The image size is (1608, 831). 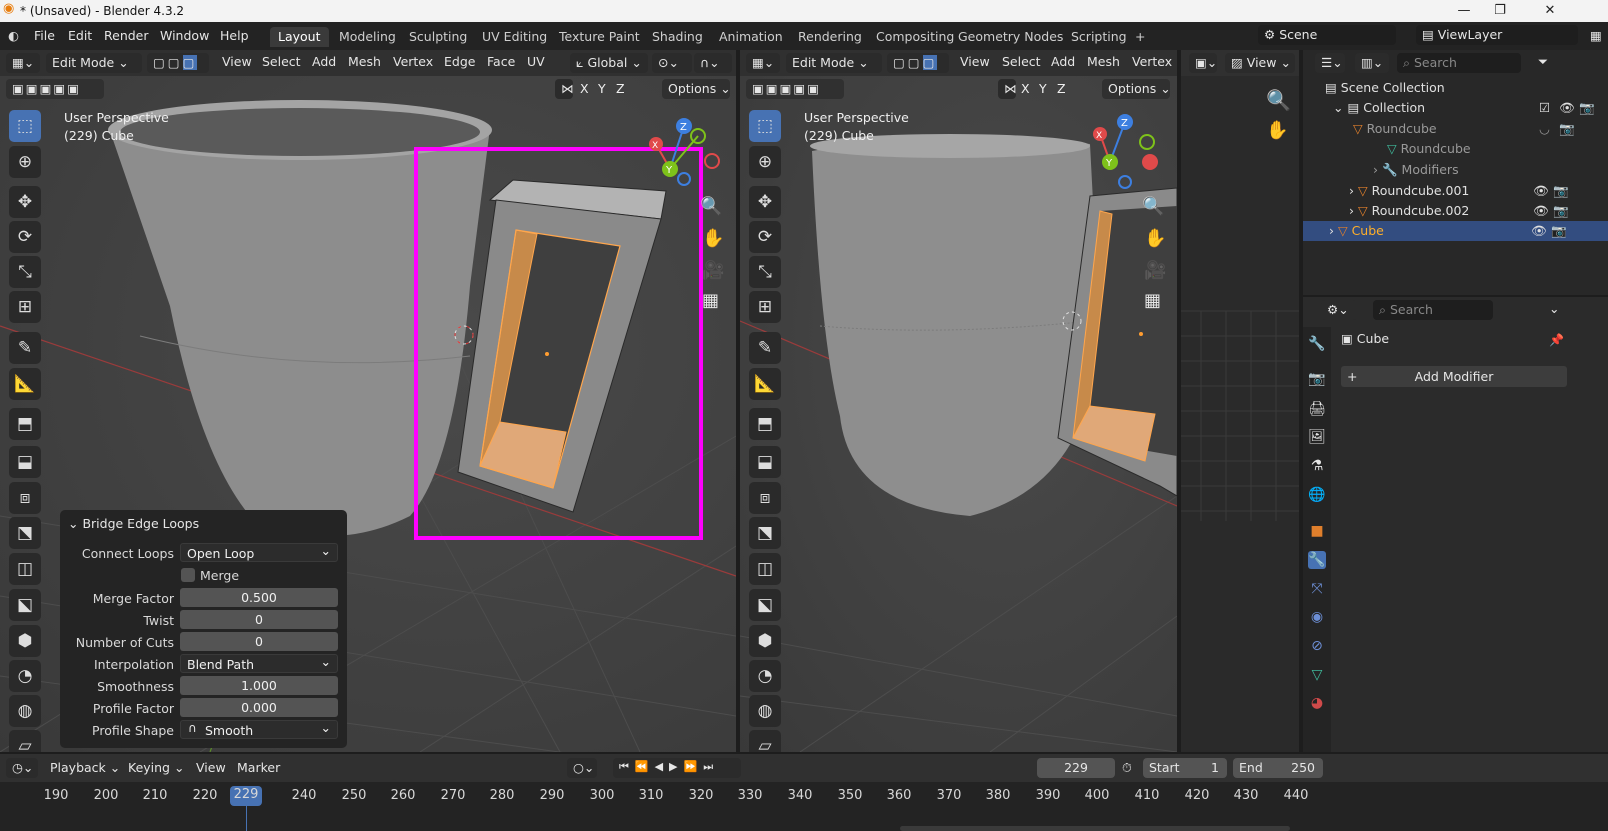 What do you see at coordinates (1140, 37) in the screenshot?
I see `add-workspace-button: +` at bounding box center [1140, 37].